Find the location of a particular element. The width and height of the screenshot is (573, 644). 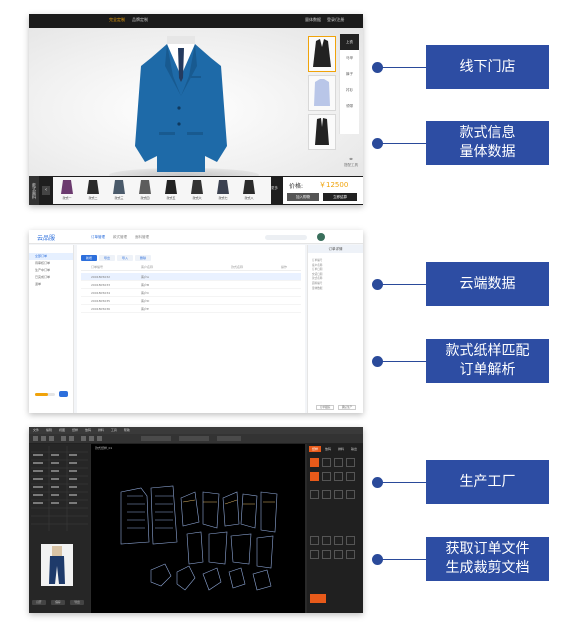

menu-marker: 排料 is located at coordinates (101, 430).